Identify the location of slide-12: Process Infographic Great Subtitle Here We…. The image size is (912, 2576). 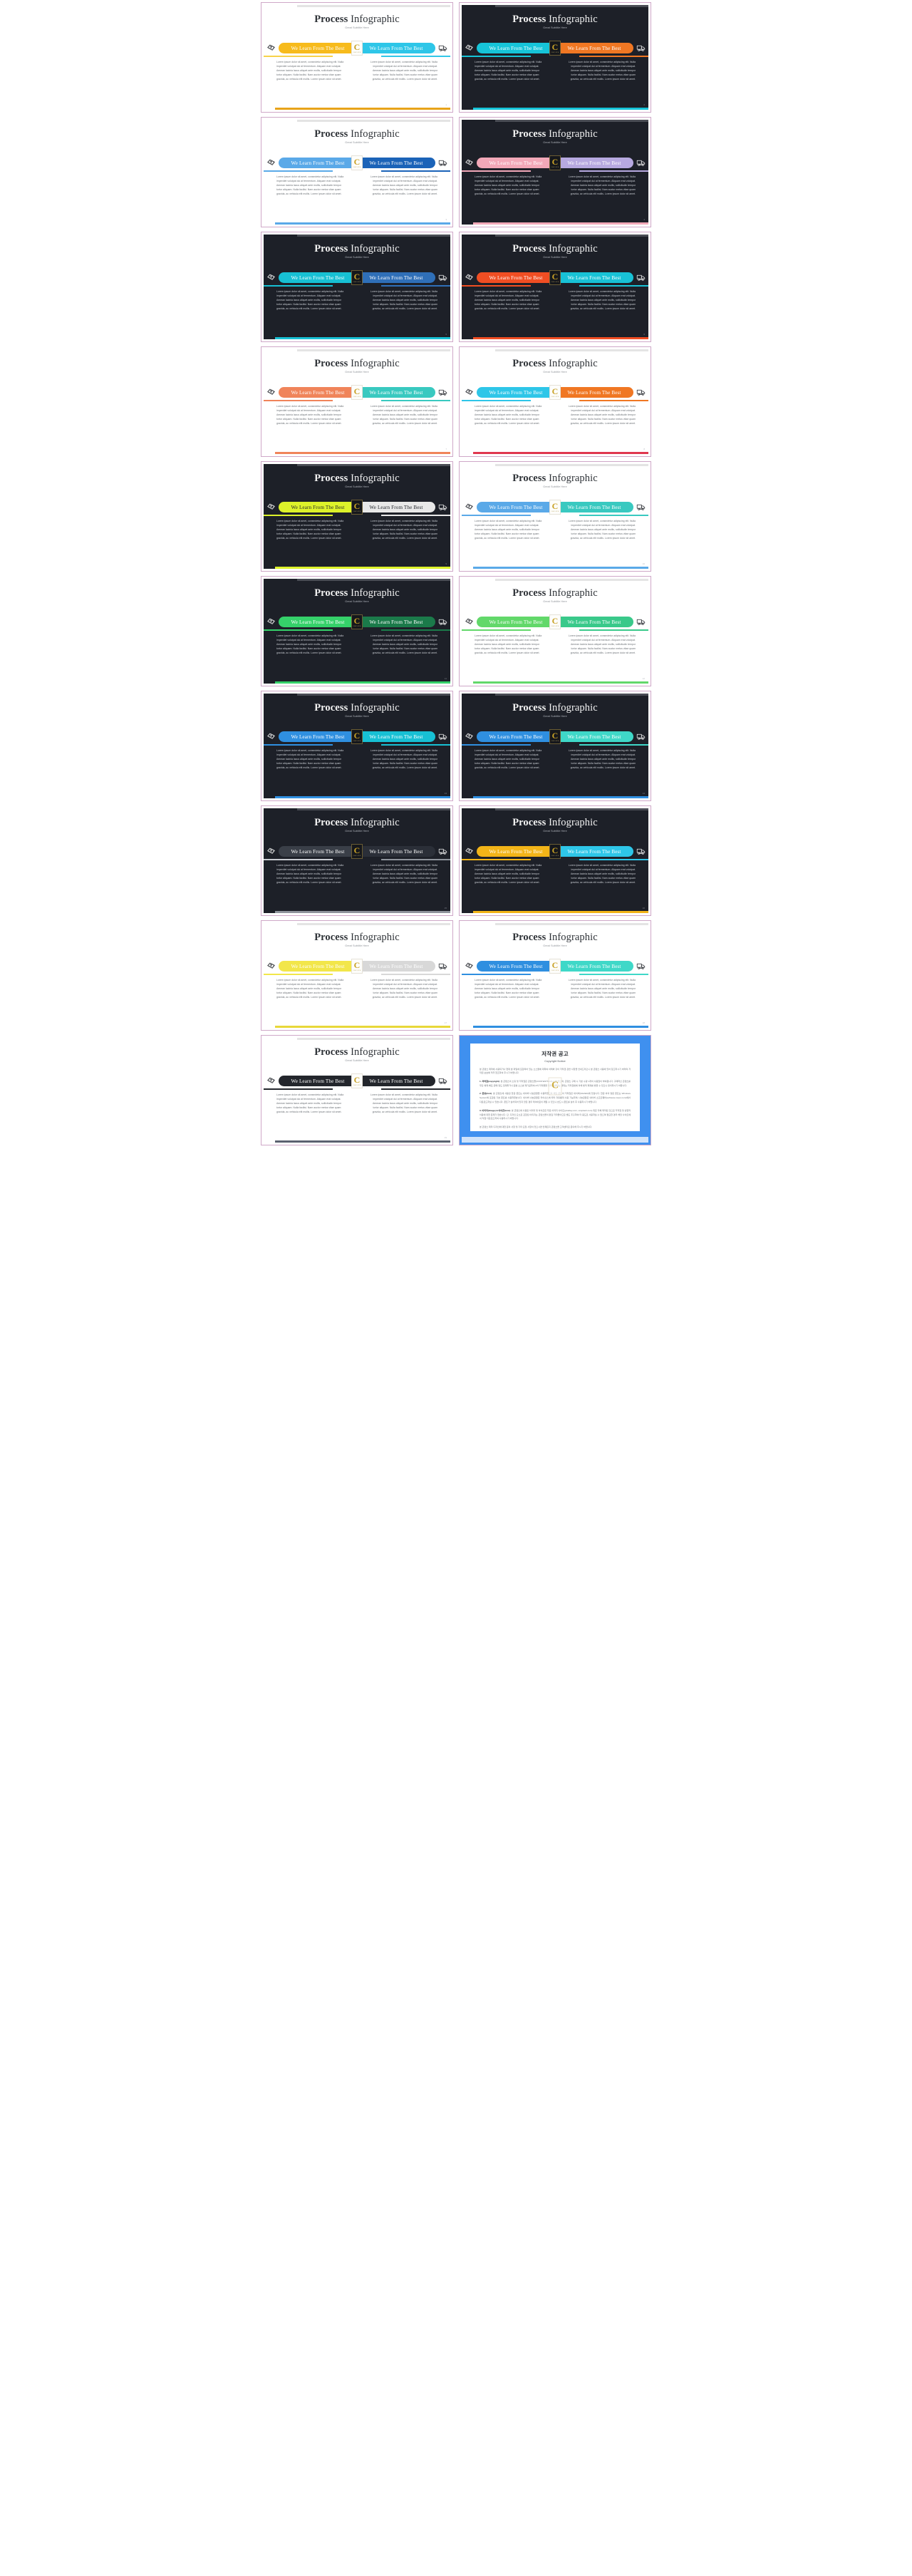
(555, 631).